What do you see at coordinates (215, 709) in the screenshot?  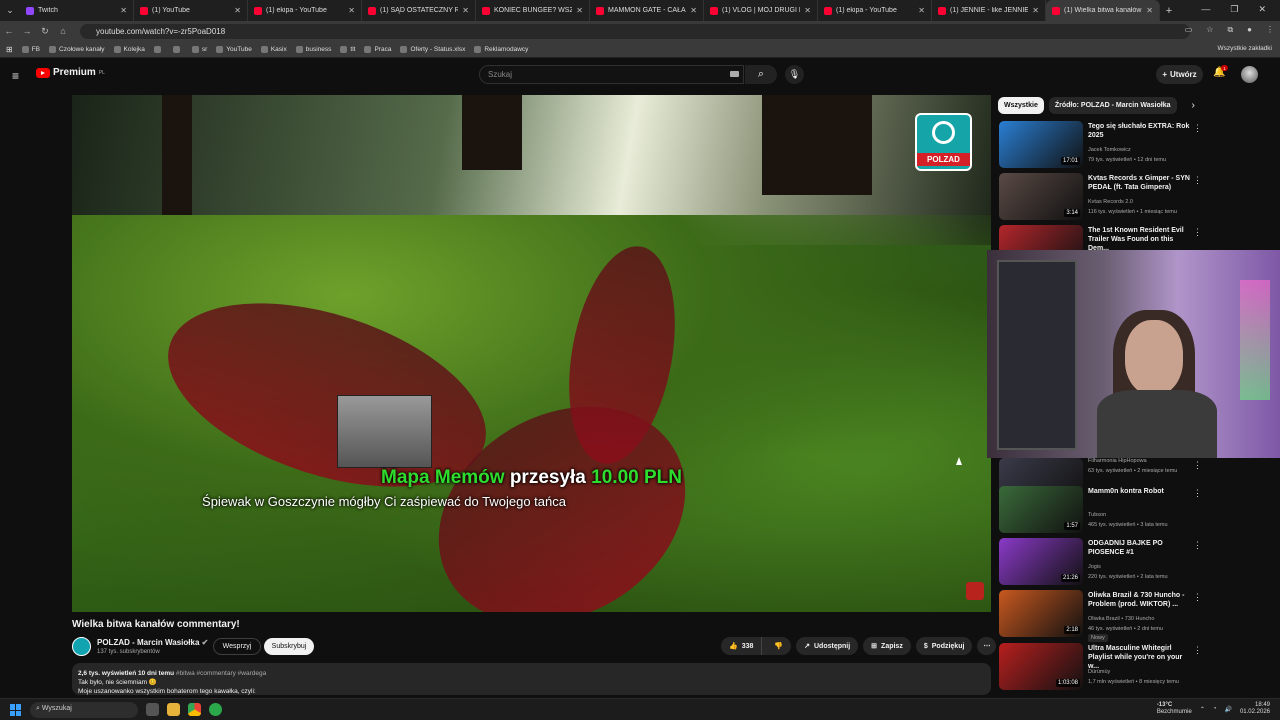 I see `app-icon` at bounding box center [215, 709].